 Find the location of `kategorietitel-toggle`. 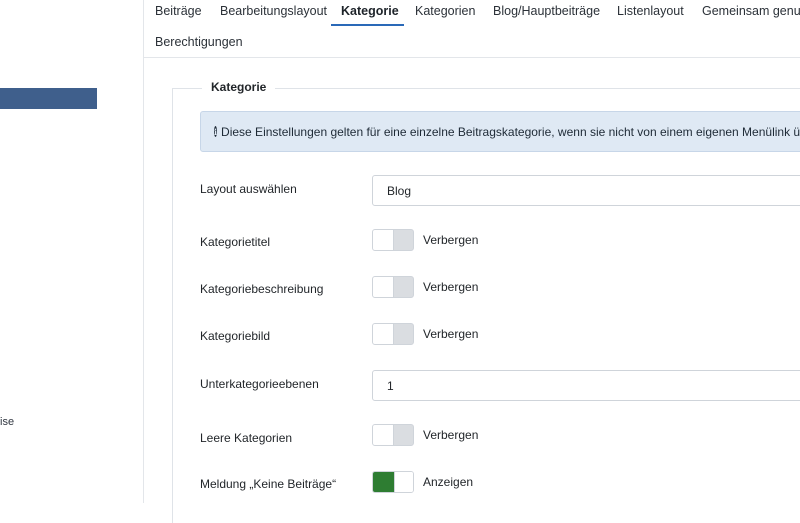

kategorietitel-toggle is located at coordinates (393, 240).